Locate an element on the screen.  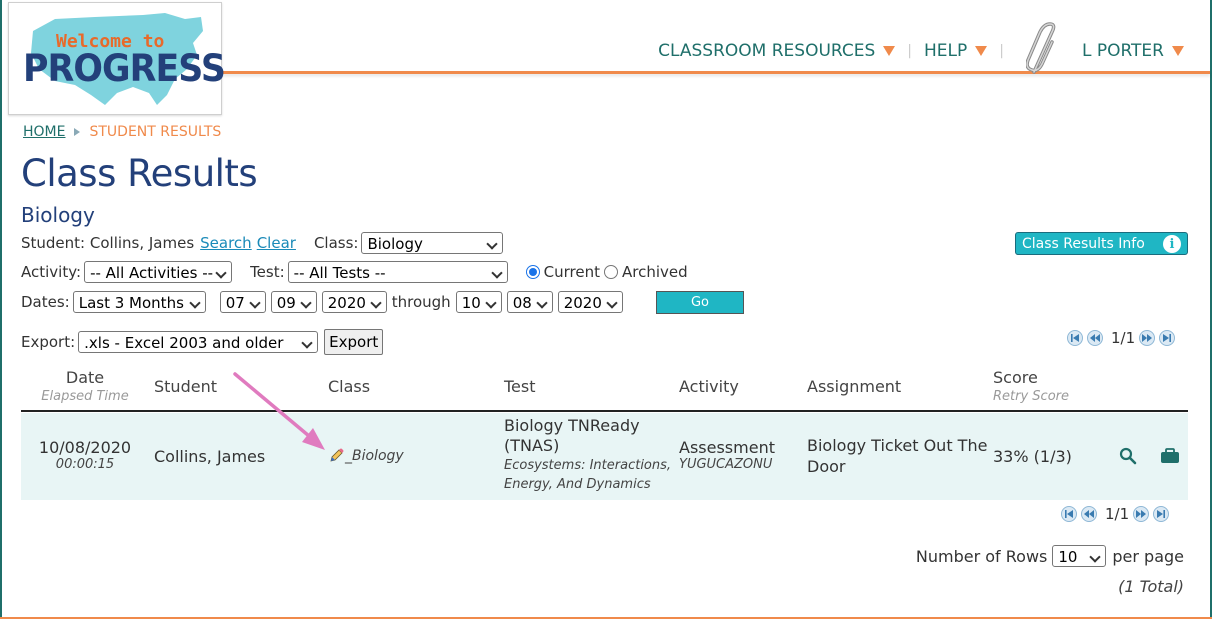
header-date: Date Elapsed Time is located at coordinates (85, 386).